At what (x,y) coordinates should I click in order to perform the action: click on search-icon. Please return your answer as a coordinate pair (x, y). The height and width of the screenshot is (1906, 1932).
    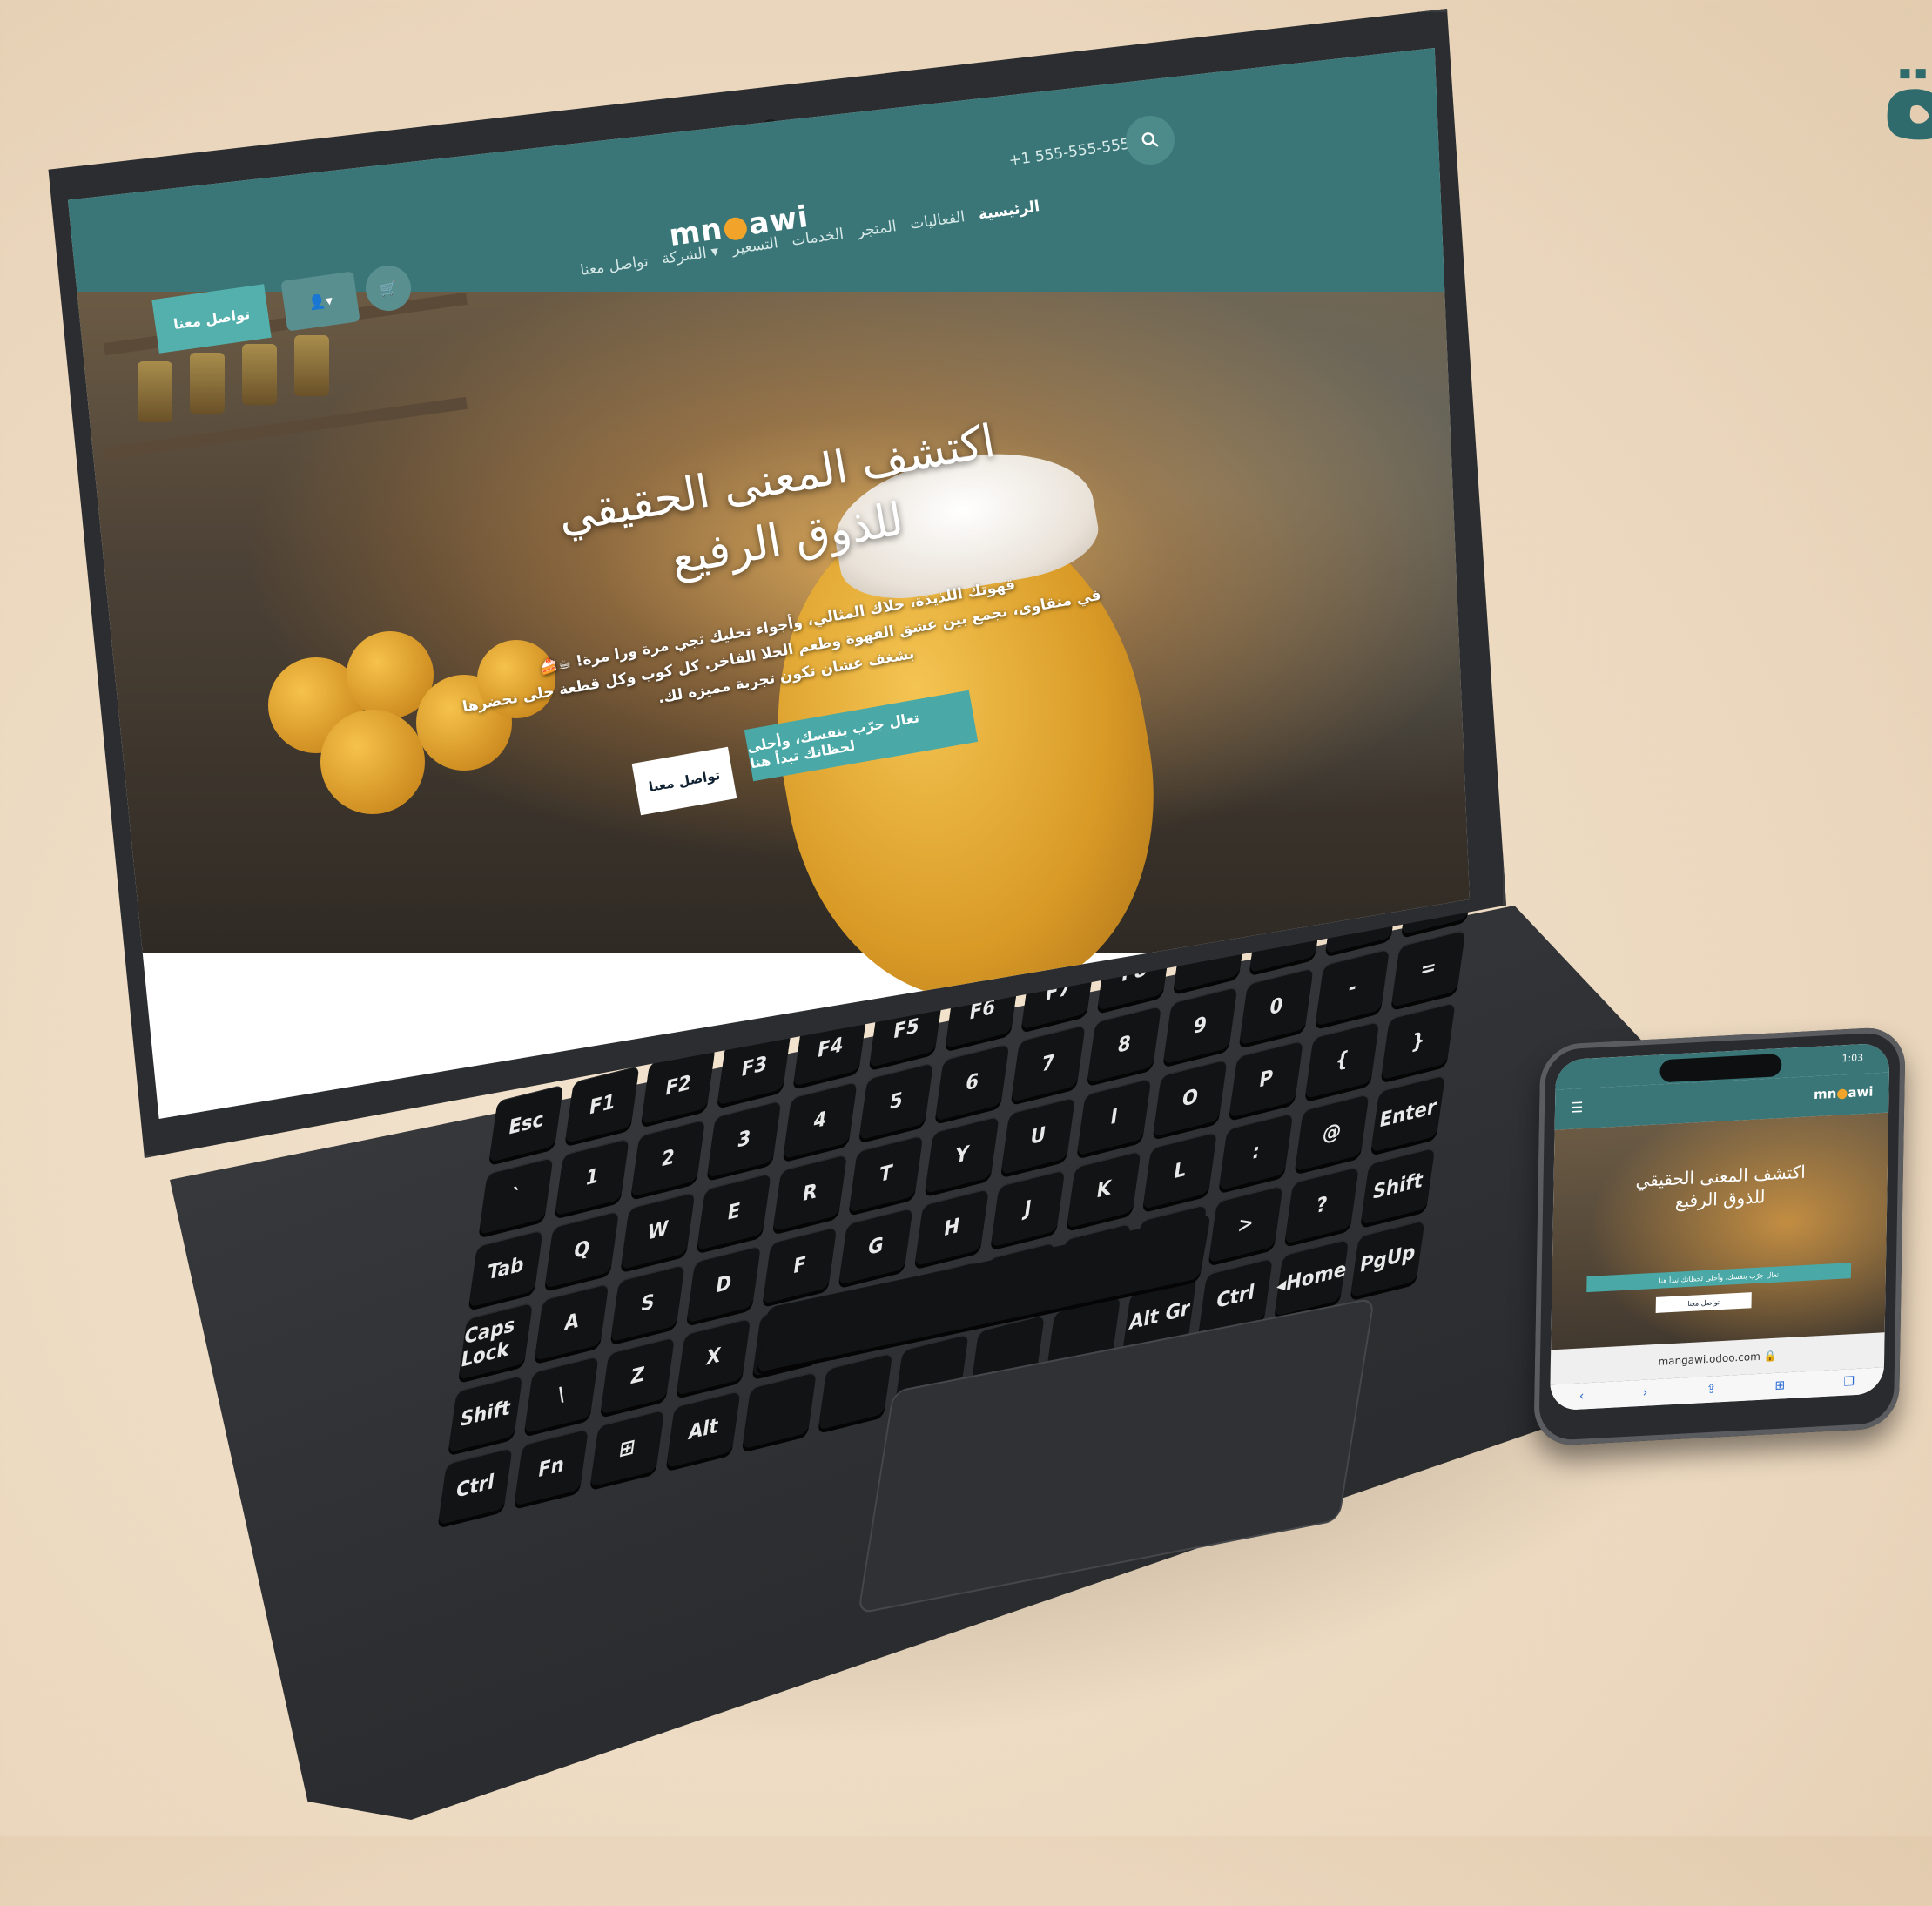
    Looking at the image, I should click on (1150, 139).